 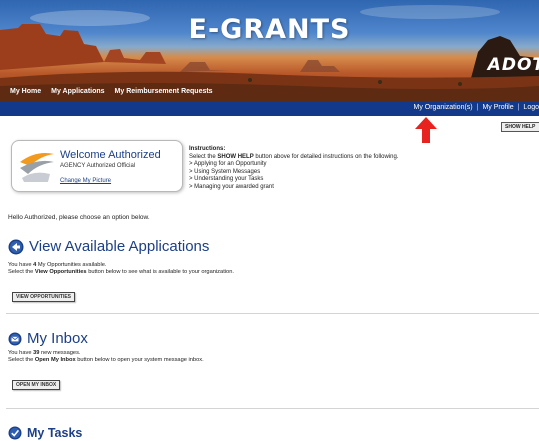 What do you see at coordinates (235, 156) in the screenshot?
I see `intro-bold: SHOW HELP` at bounding box center [235, 156].